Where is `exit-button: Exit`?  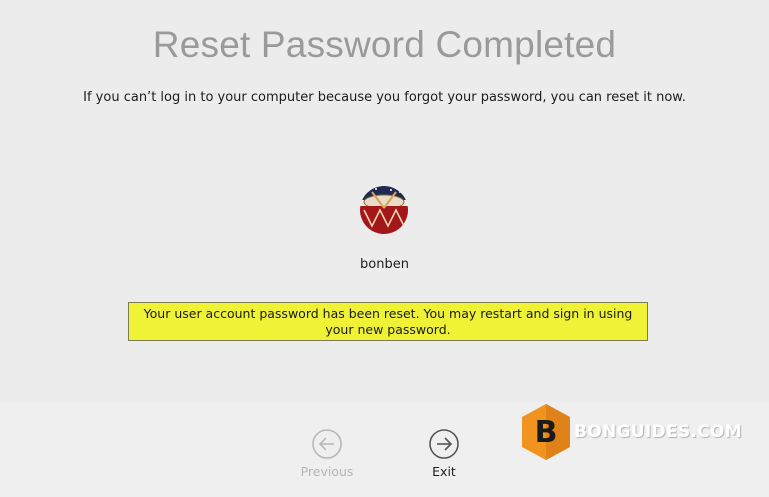 exit-button: Exit is located at coordinates (444, 453).